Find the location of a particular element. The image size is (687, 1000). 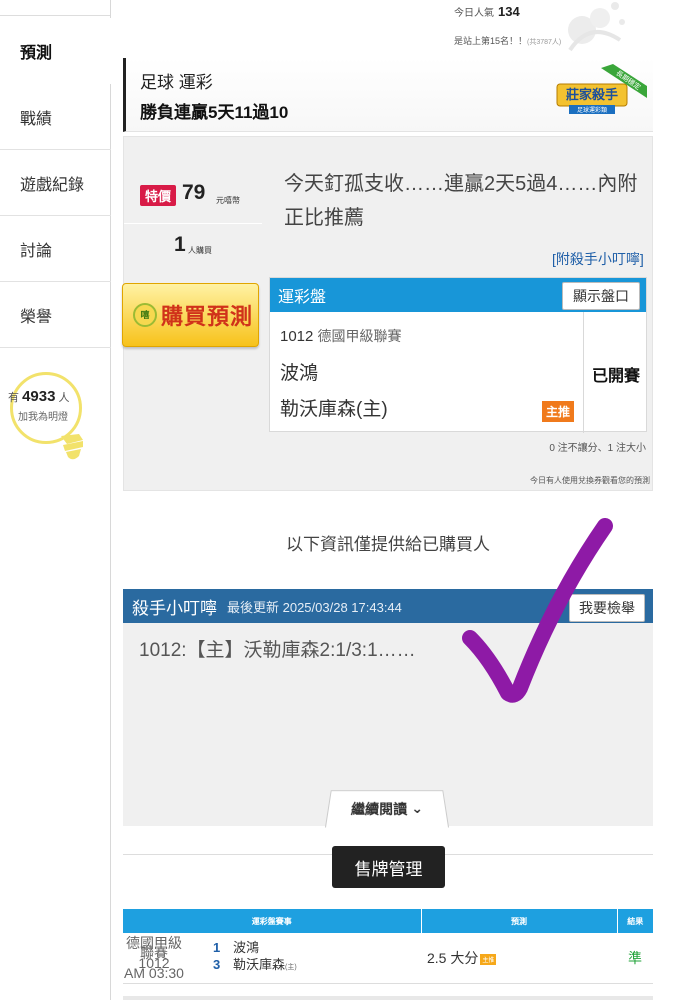

league-cell: 德國甲級聯賽 1012 AM 03:30 is located at coordinates (154, 958).